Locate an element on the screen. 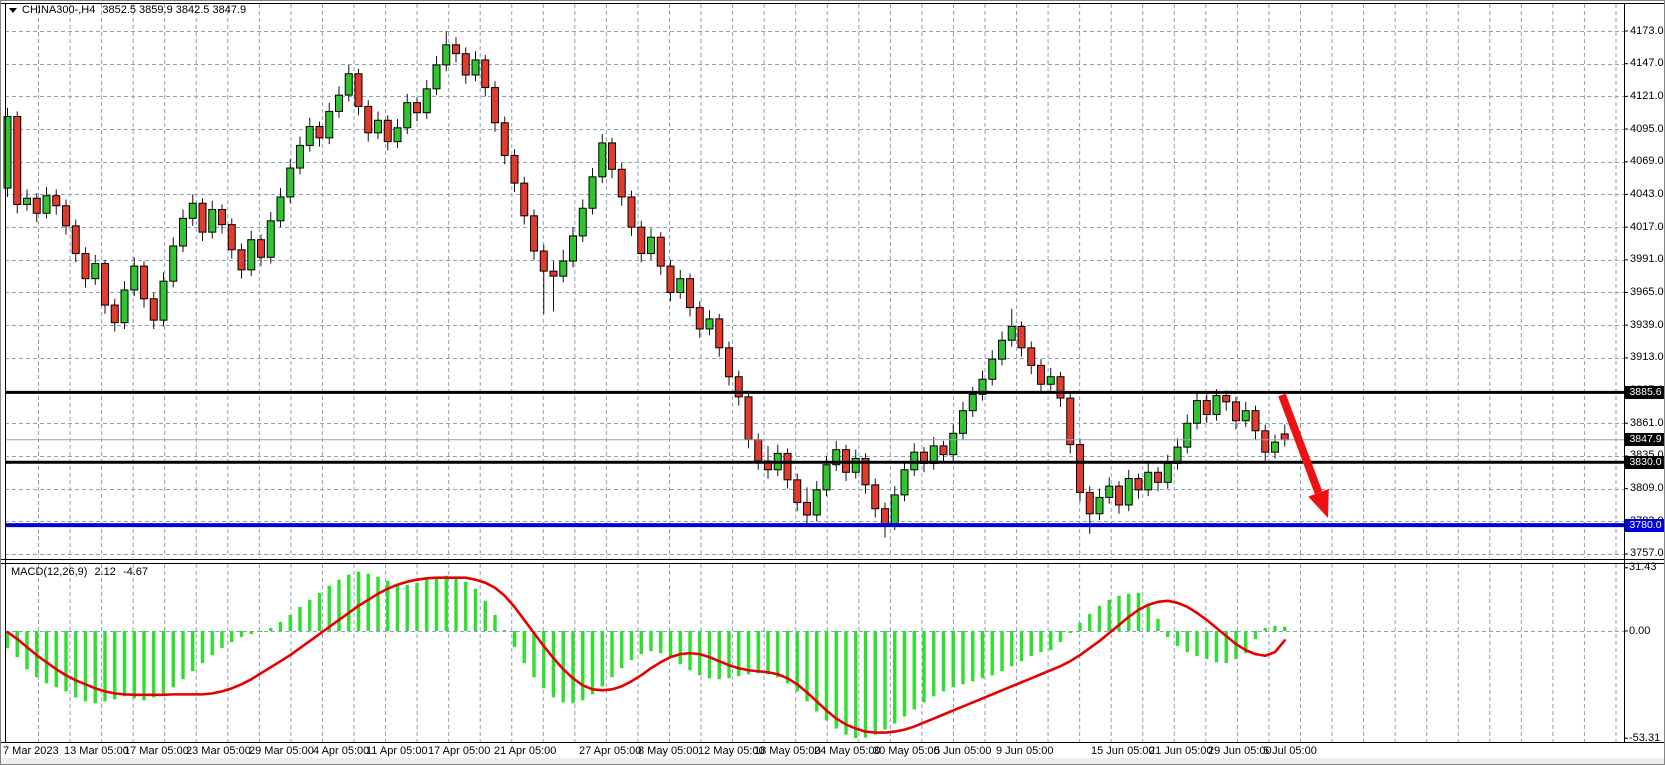 The image size is (1665, 765). price-axis-tick-label: 3991.0 is located at coordinates (1647, 259).